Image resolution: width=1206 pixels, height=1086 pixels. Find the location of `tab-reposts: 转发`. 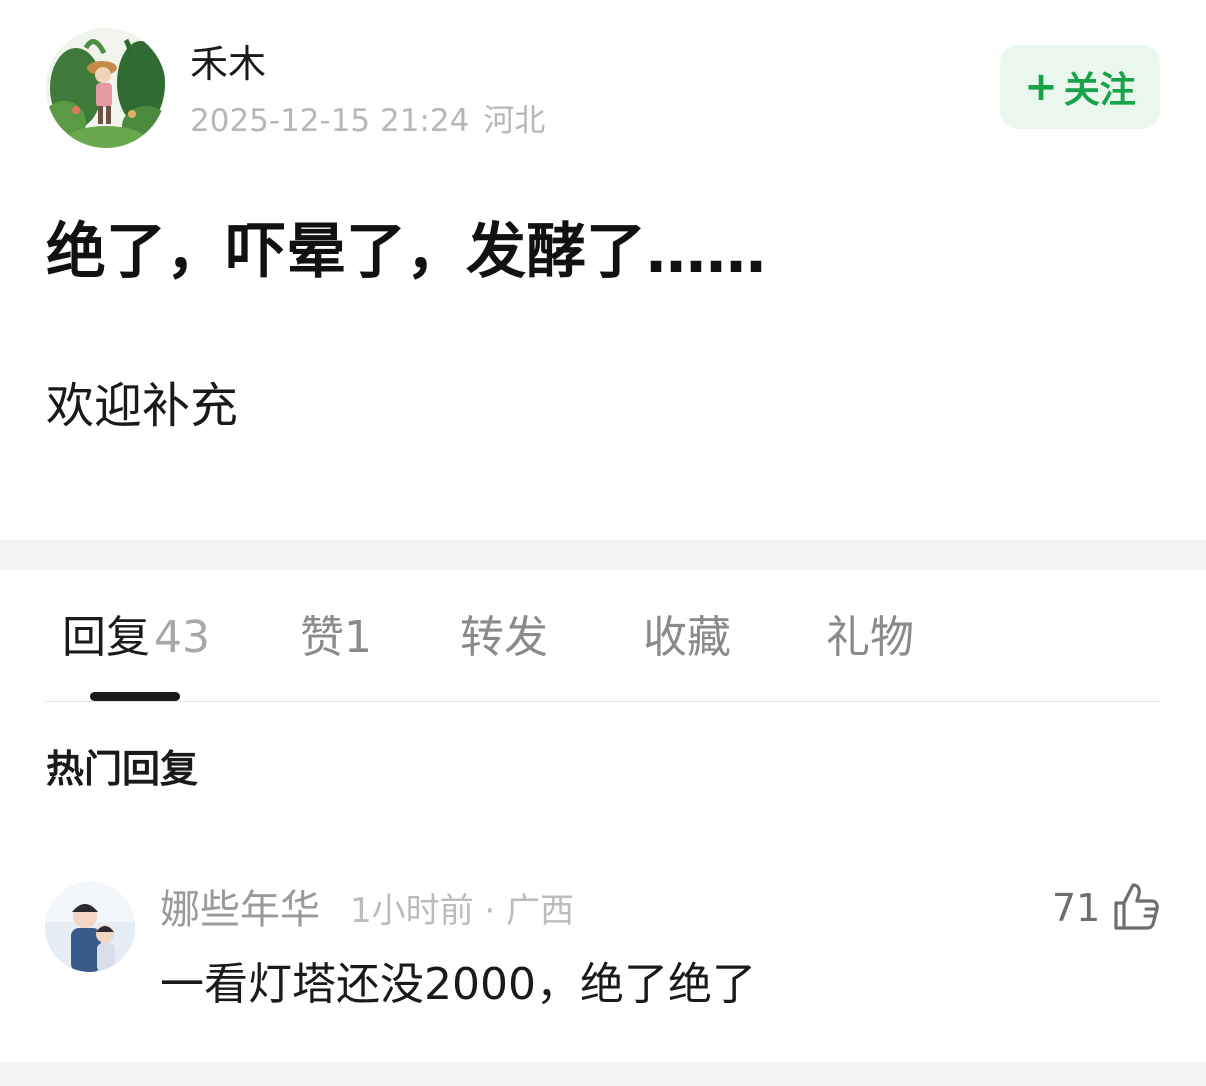

tab-reposts: 转发 is located at coordinates (504, 638).